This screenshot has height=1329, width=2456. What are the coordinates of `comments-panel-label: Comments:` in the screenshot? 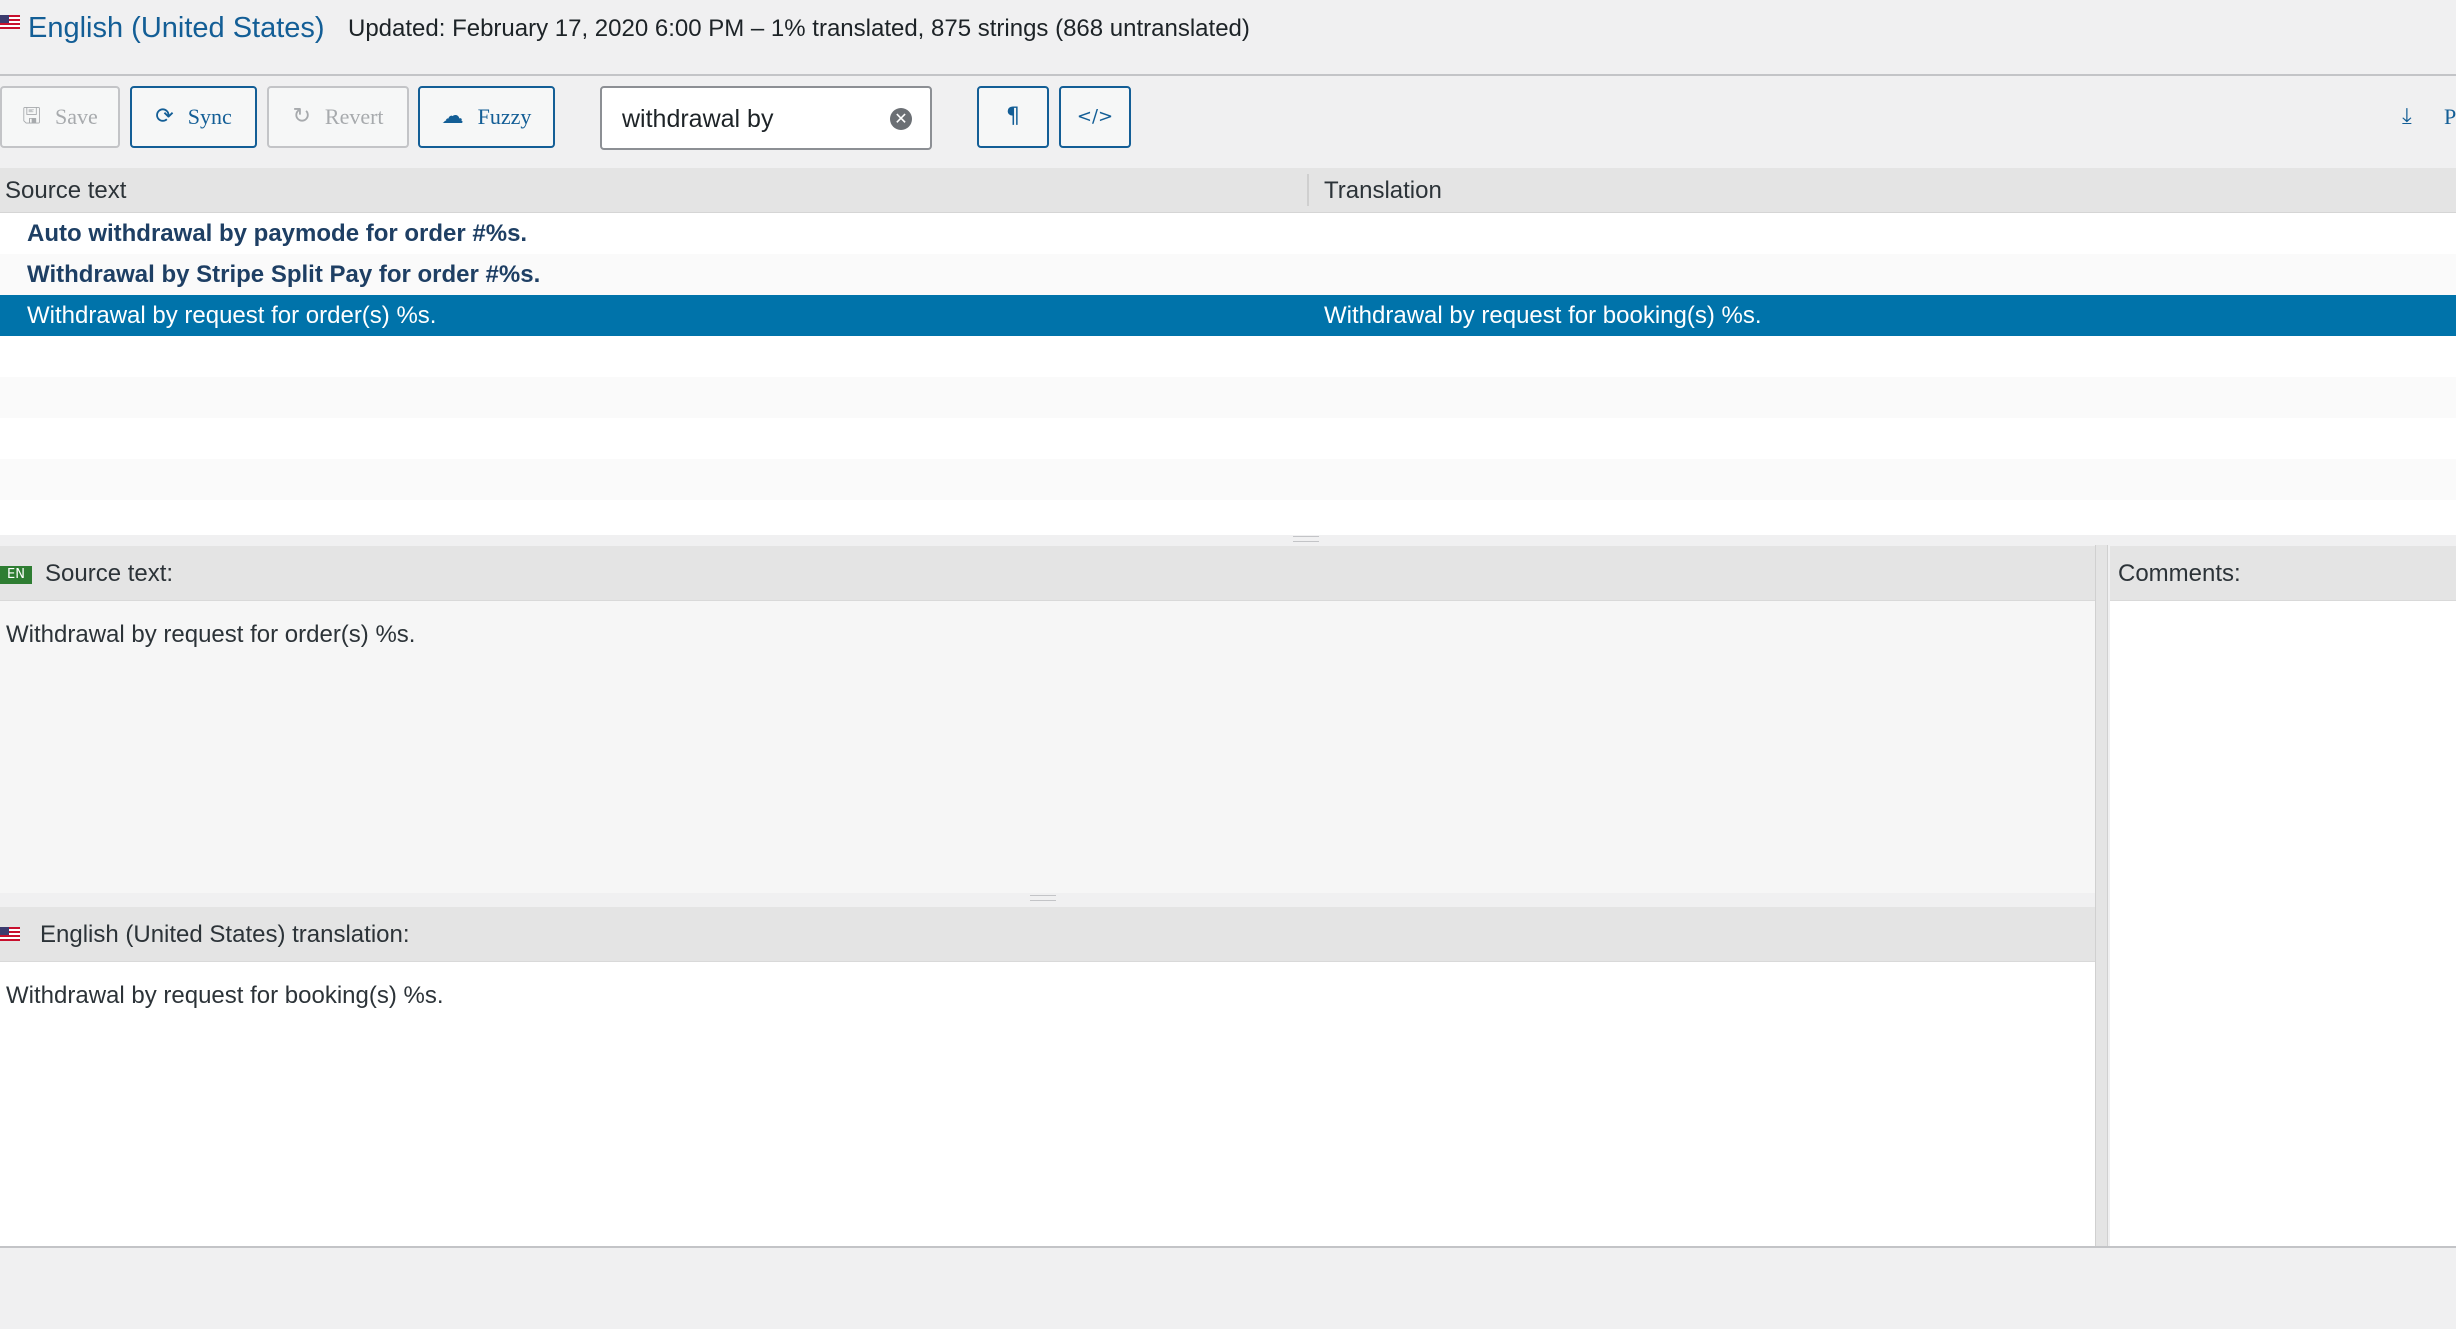 It's located at (2179, 573).